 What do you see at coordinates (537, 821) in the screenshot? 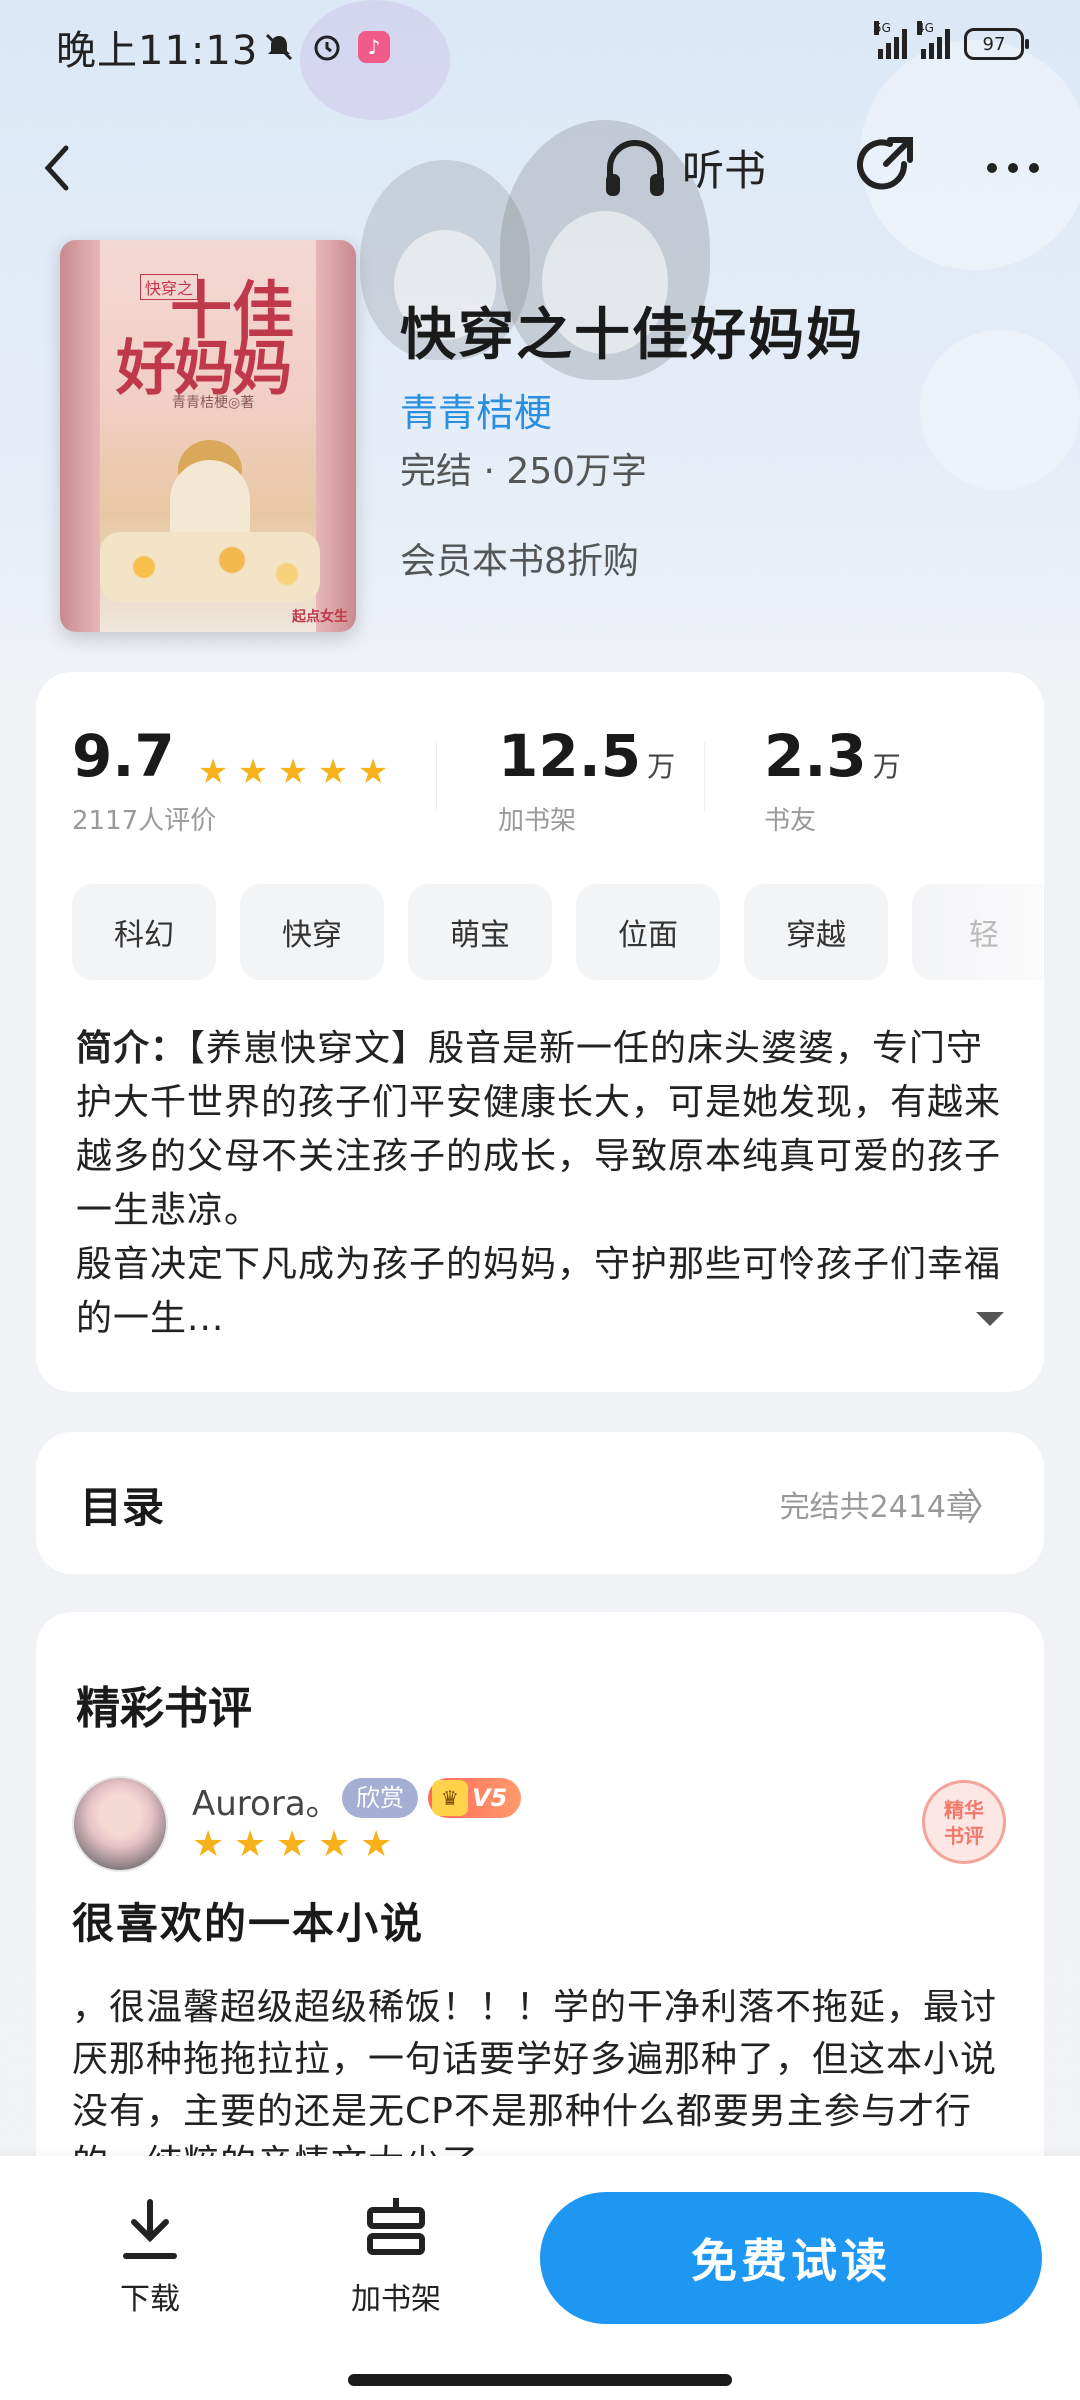
I see `shelf-label: 加书架` at bounding box center [537, 821].